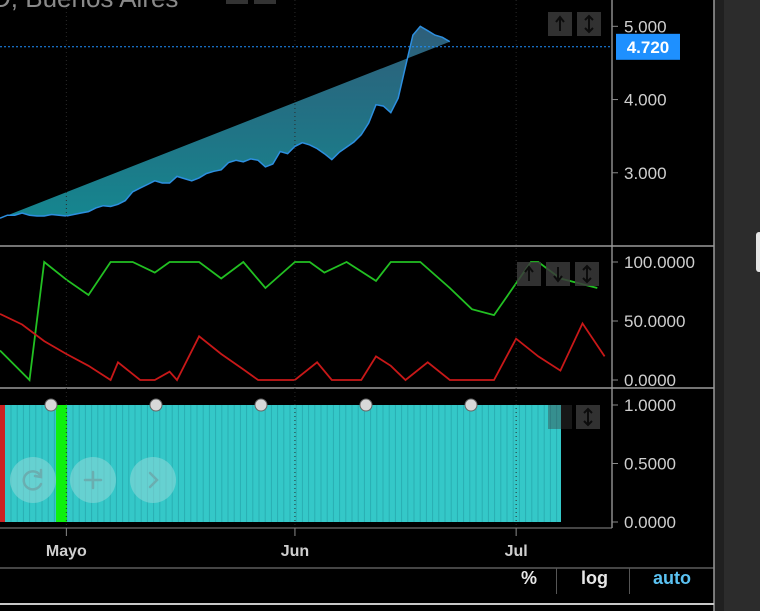 The height and width of the screenshot is (611, 760). What do you see at coordinates (650, 464) in the screenshot?
I see `vol-y-tick-label: 0.5000` at bounding box center [650, 464].